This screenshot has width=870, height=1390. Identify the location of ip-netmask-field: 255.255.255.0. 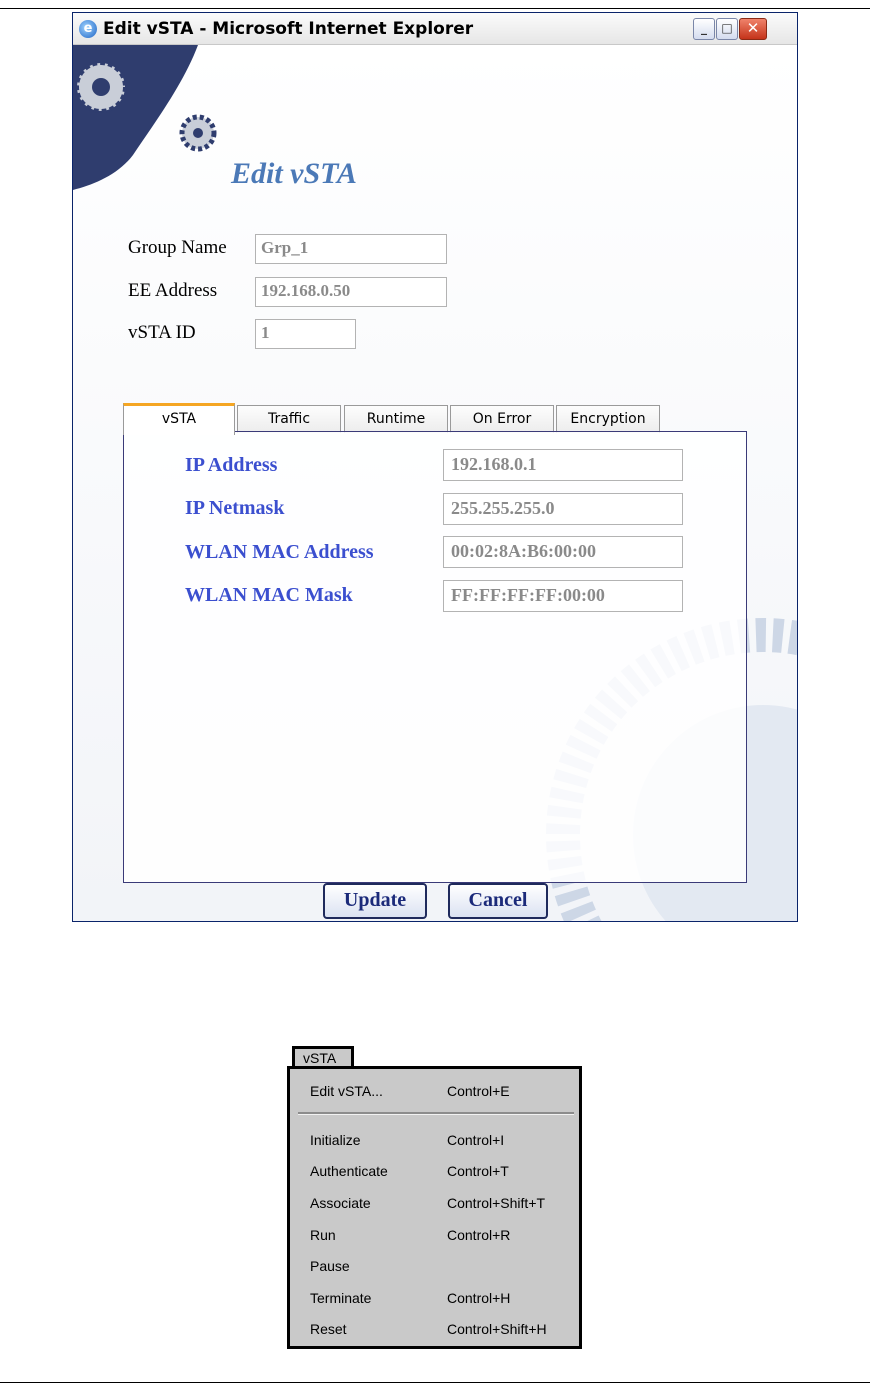
(563, 509).